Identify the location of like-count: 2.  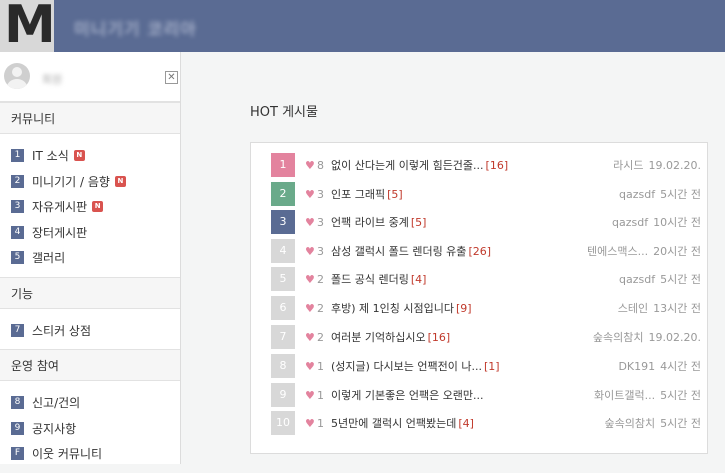
(320, 337).